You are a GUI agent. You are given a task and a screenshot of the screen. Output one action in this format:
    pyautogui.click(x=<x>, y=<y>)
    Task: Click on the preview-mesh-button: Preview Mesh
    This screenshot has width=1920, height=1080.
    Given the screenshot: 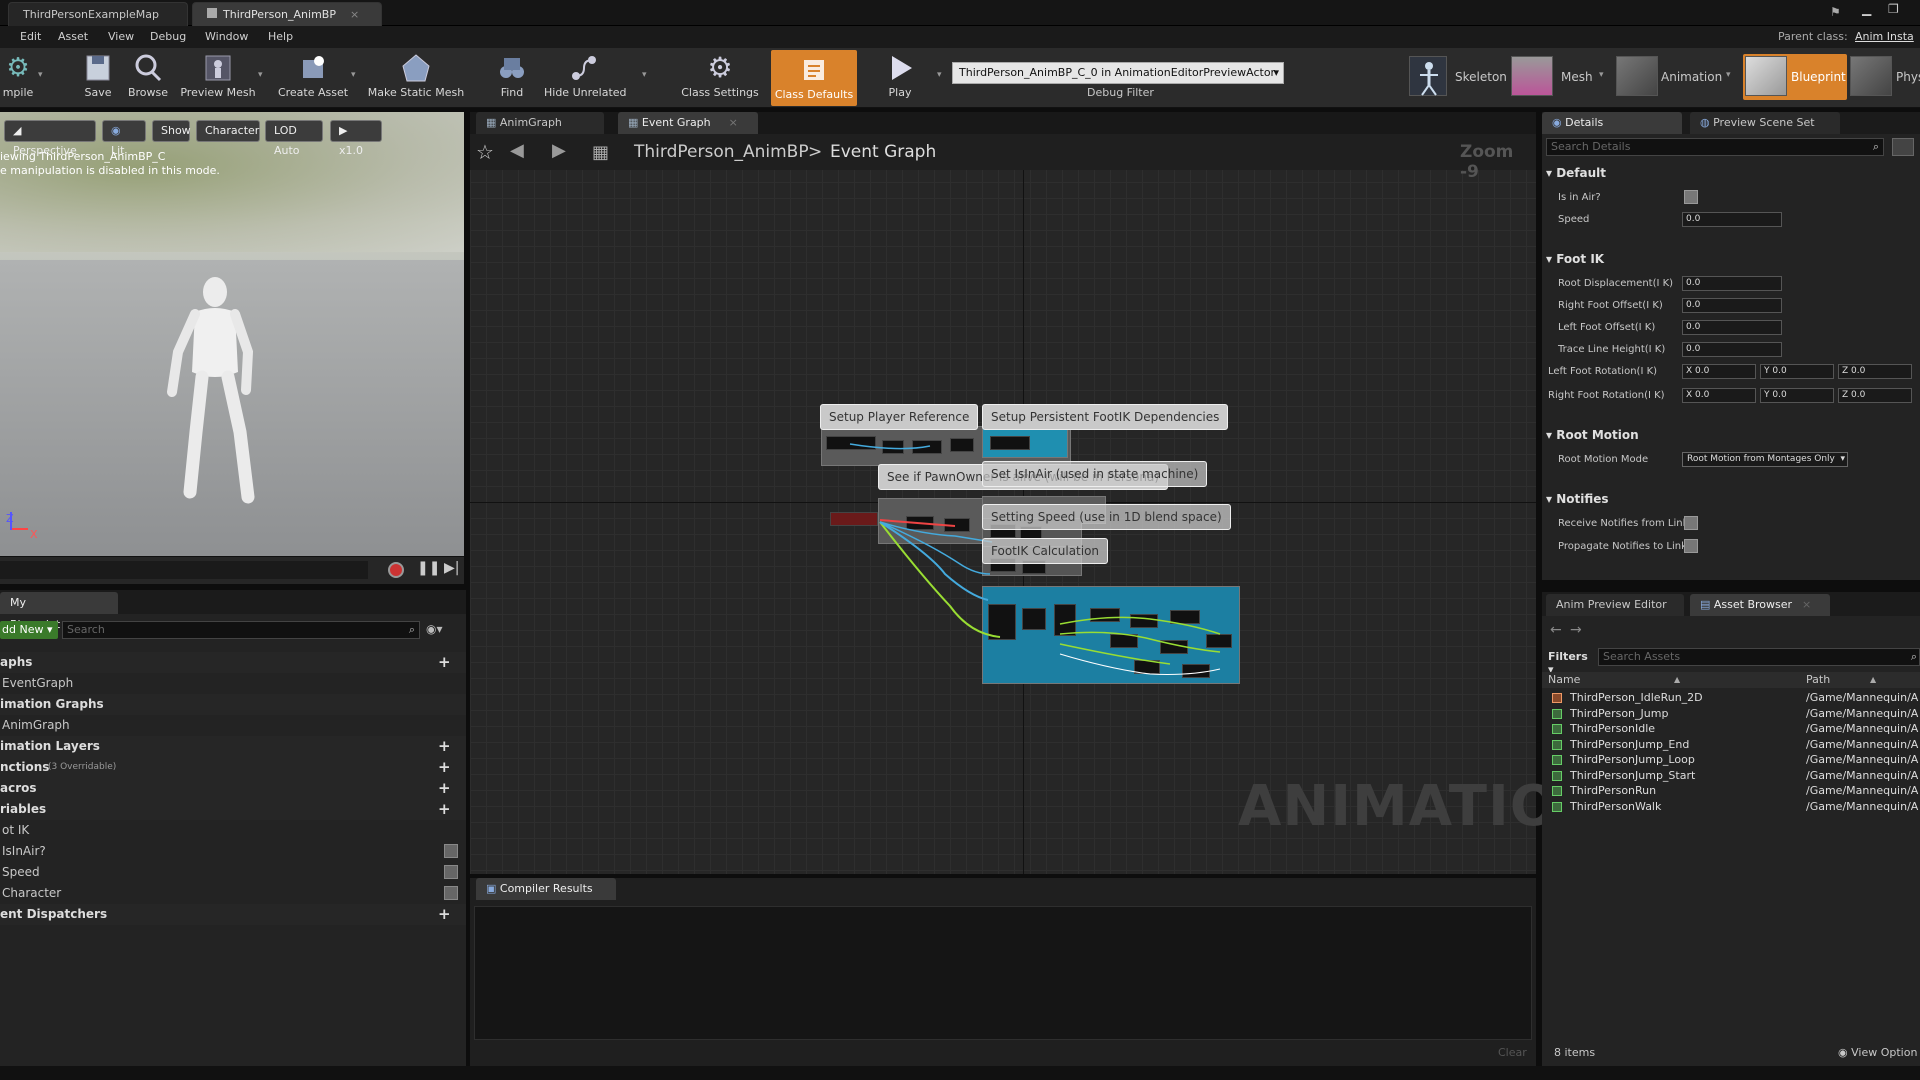 What is the action you would take?
    pyautogui.click(x=218, y=77)
    